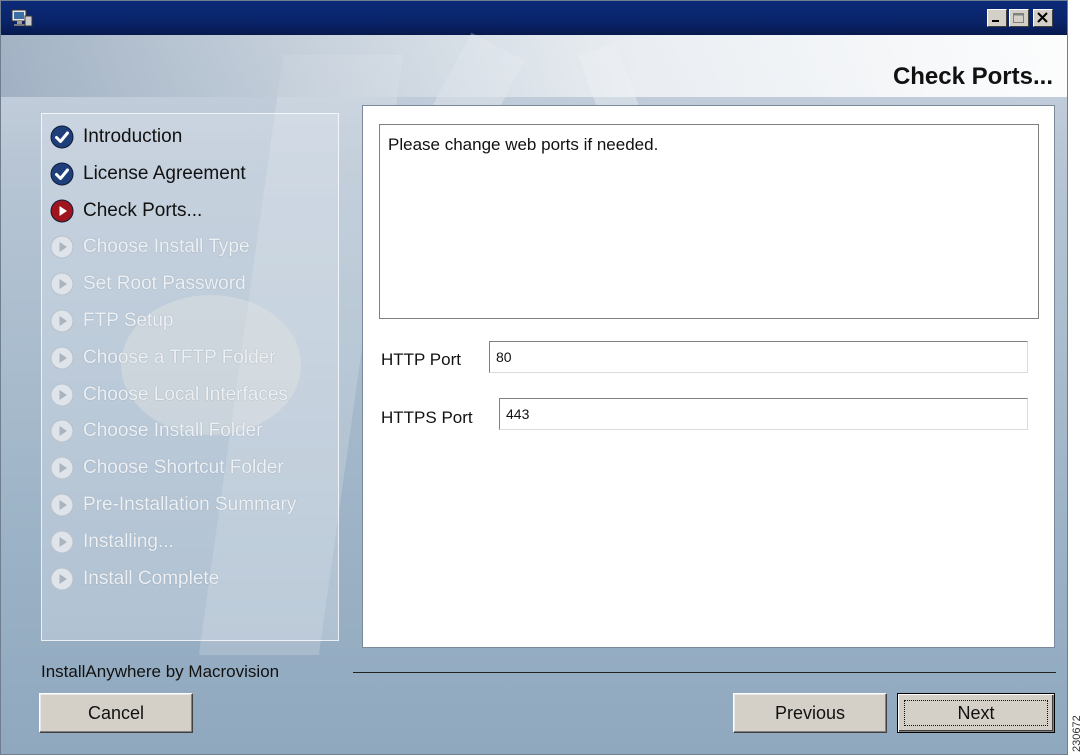 The image size is (1092, 755). I want to click on title-bar, so click(534, 18).